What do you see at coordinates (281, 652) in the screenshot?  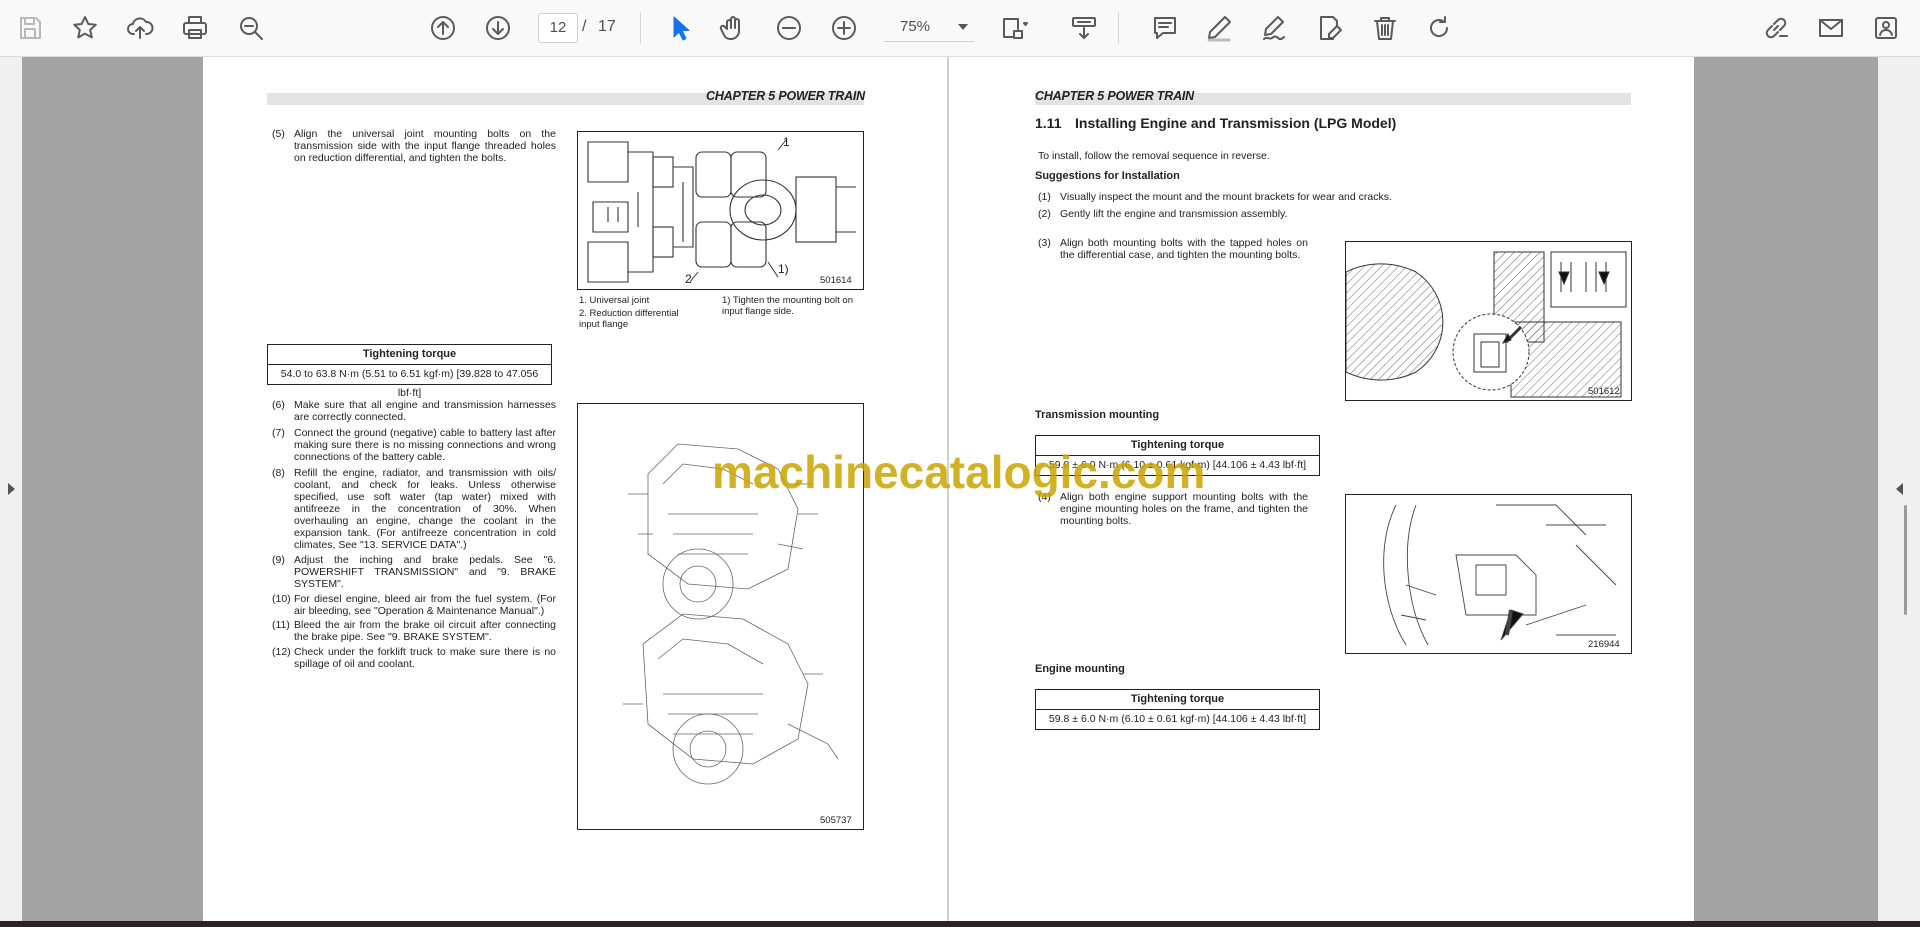 I see `step-number: (12)` at bounding box center [281, 652].